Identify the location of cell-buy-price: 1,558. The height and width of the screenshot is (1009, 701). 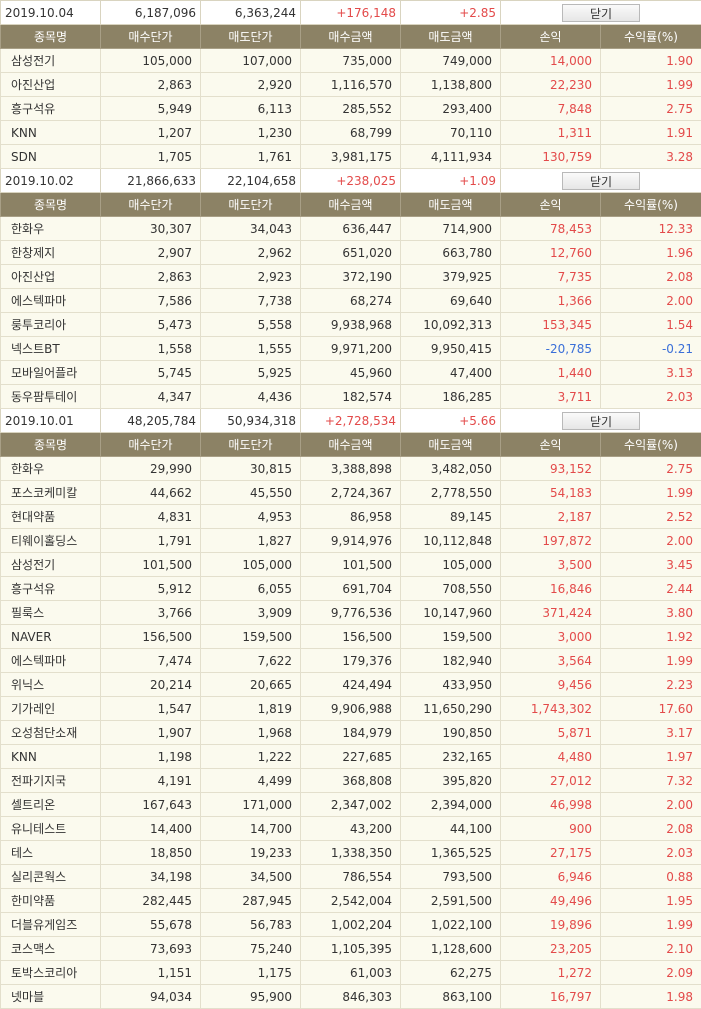
(151, 349).